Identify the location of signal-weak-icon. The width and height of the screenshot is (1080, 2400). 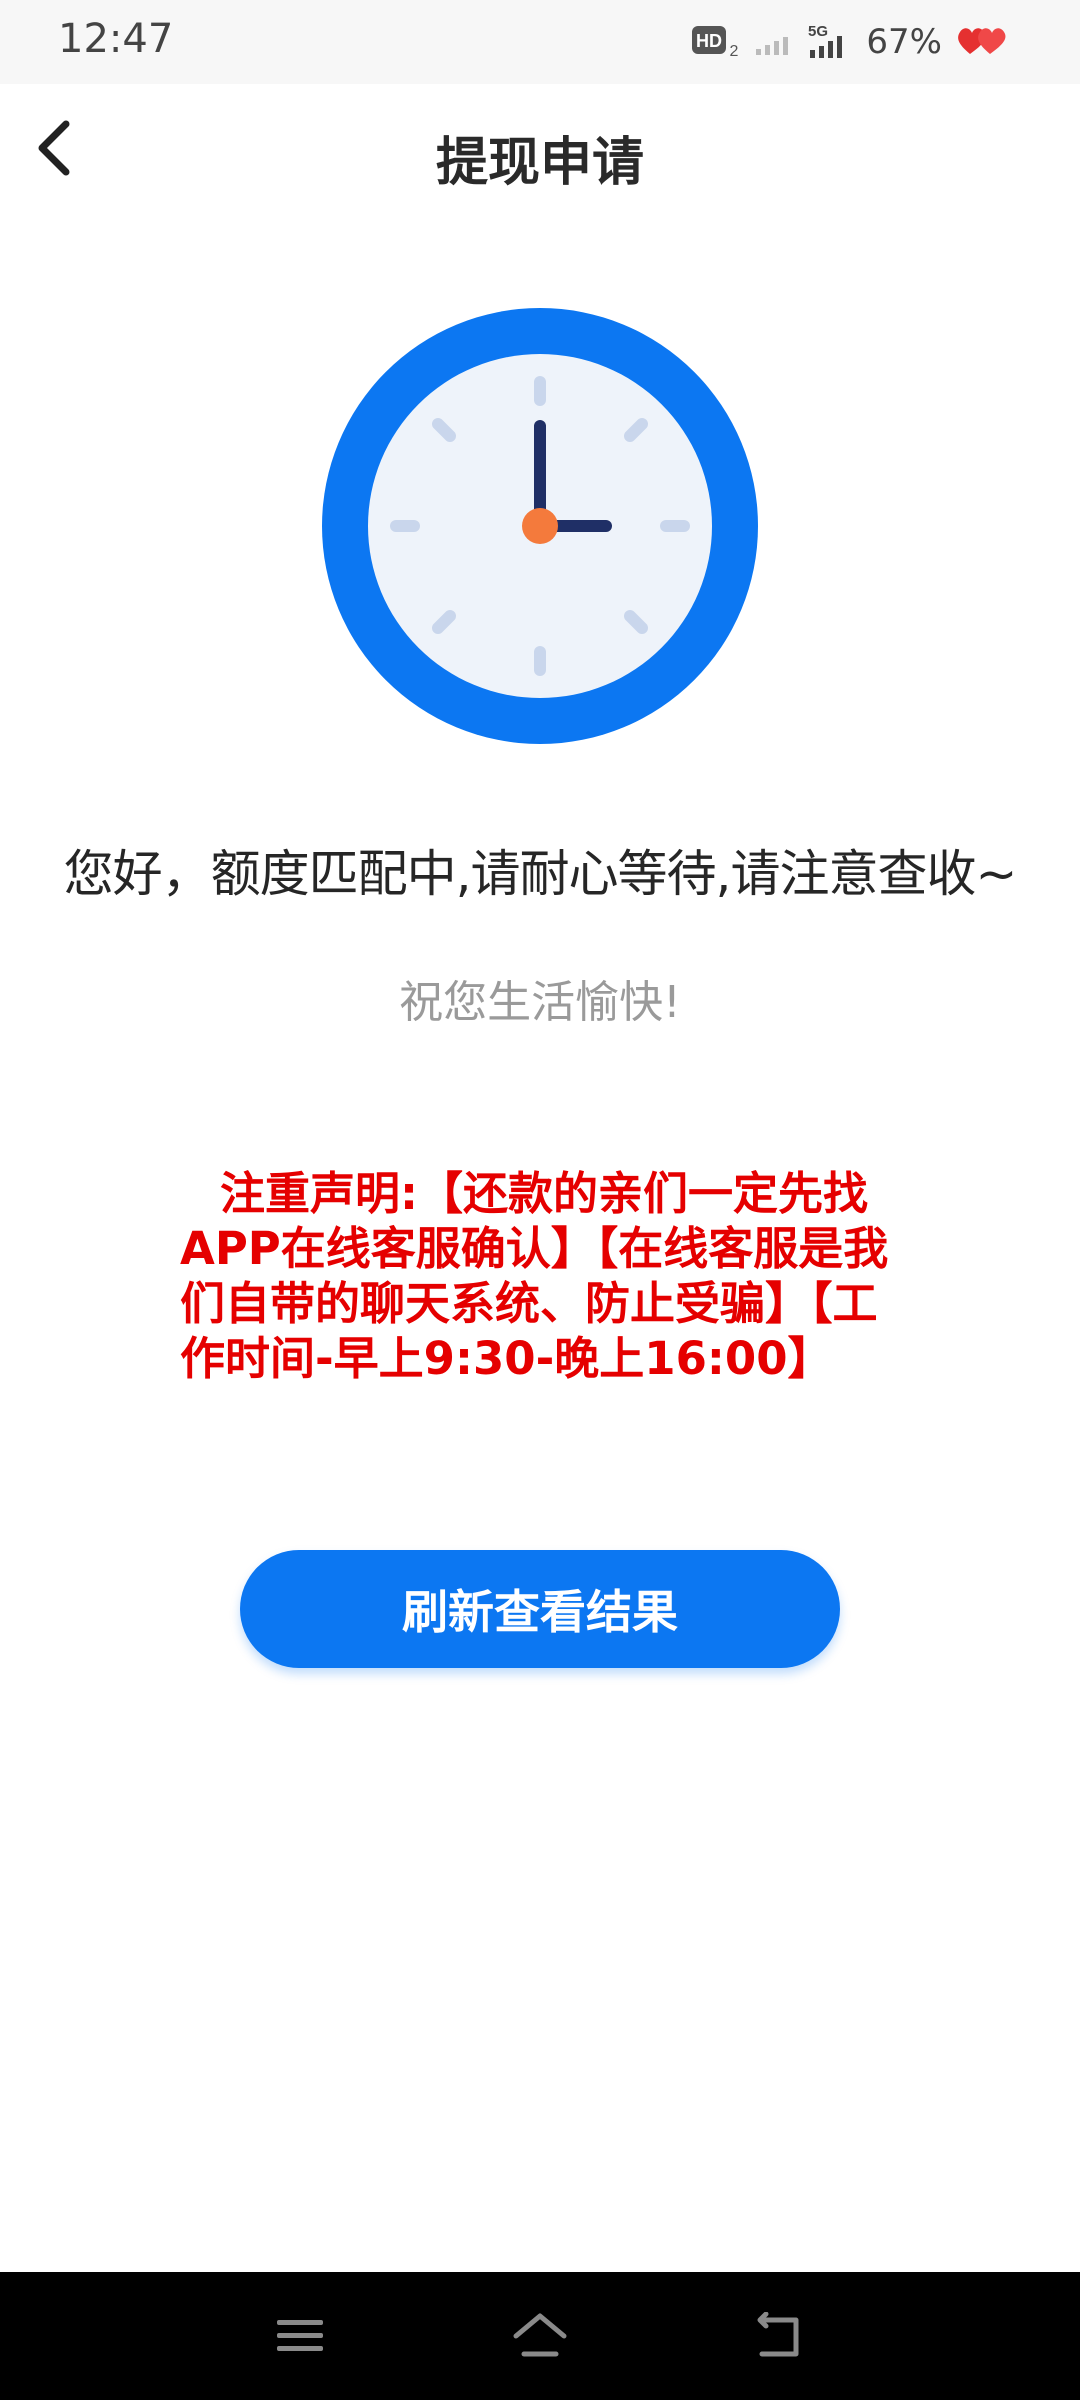
(772, 46).